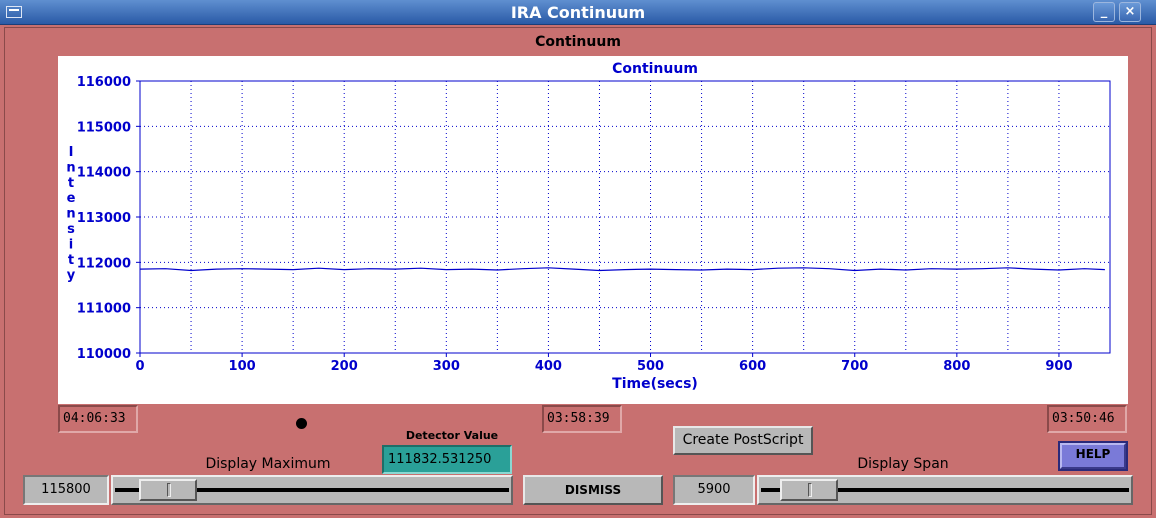 The image size is (1156, 518). I want to click on y-axis-label-char: y, so click(71, 275).